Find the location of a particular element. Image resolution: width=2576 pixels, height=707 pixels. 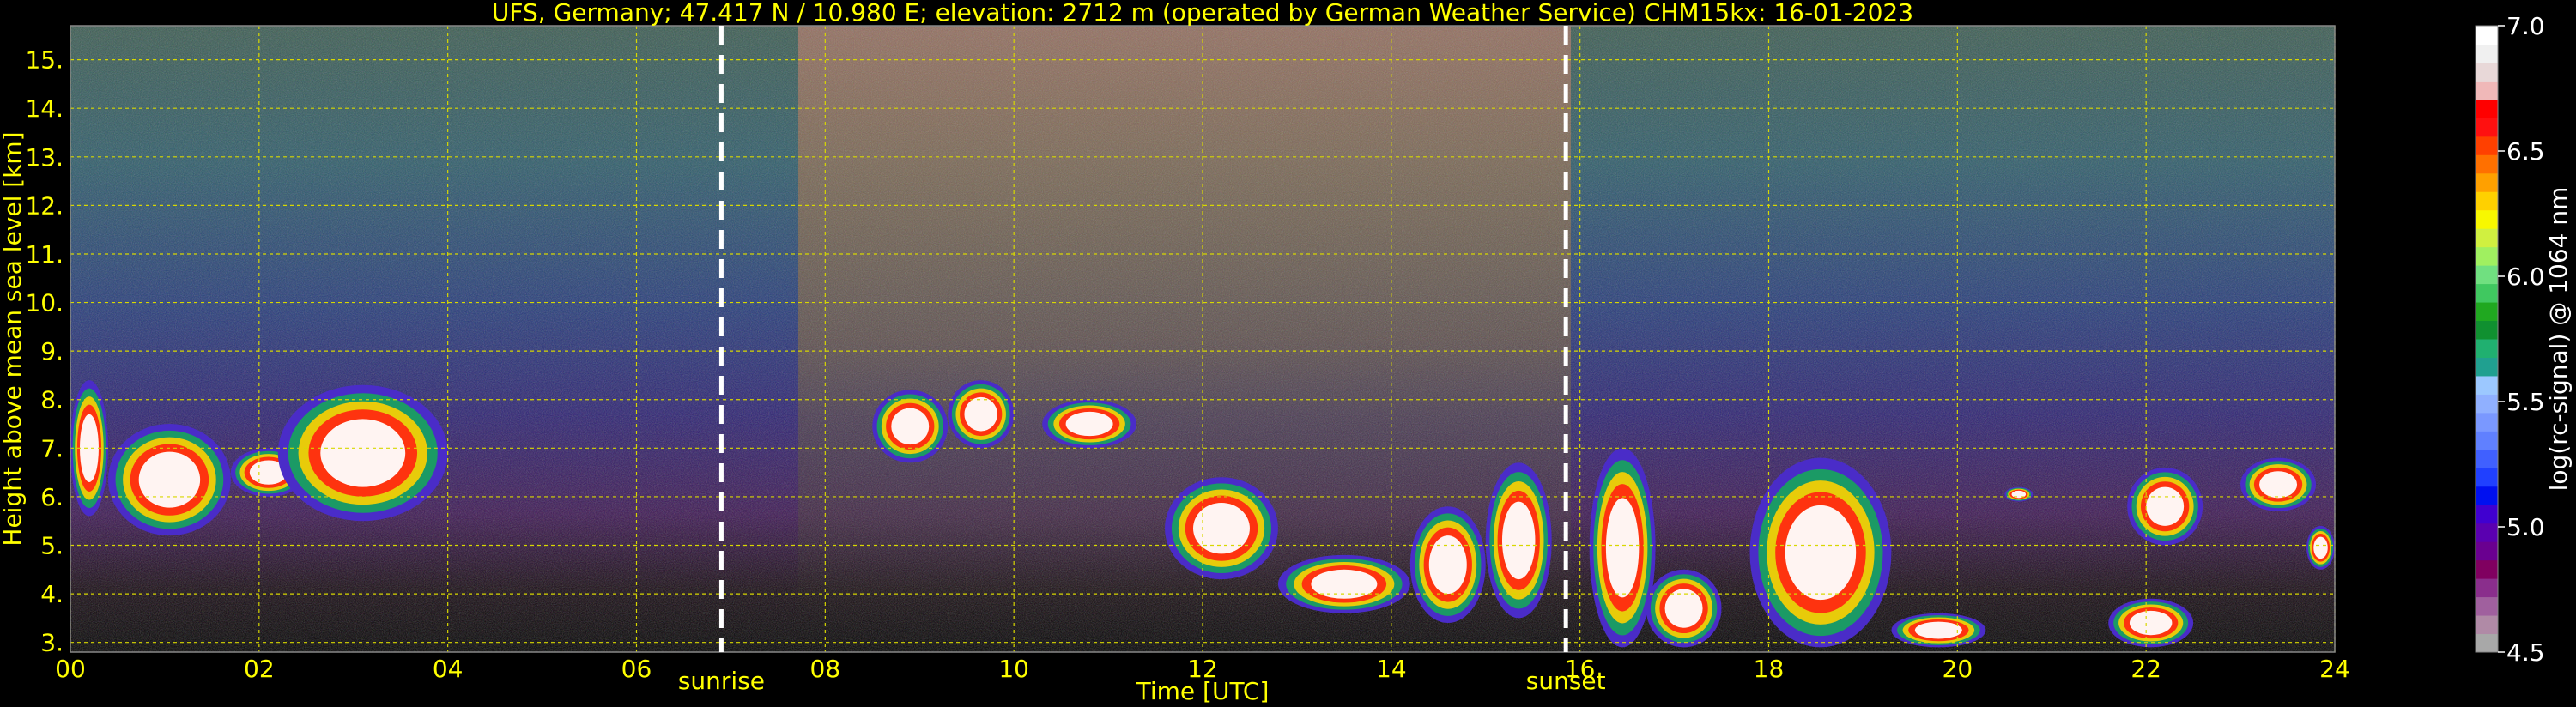

colorbar-tick-label: 7.0 is located at coordinates (2525, 26).